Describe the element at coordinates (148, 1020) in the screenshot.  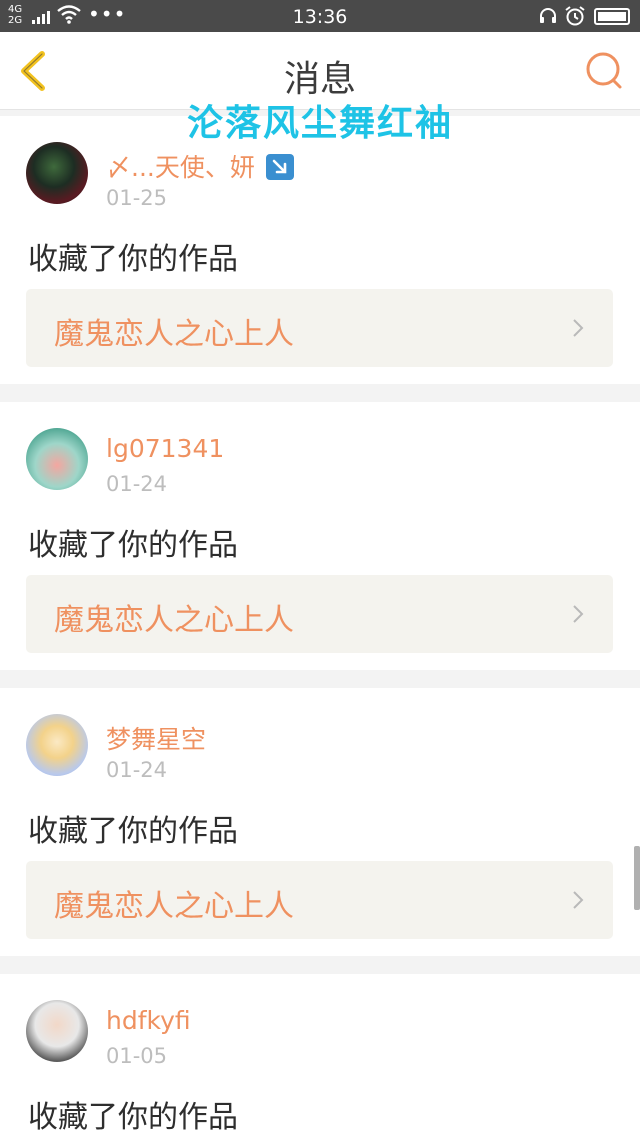
I see `sender-name: hdfkyfi` at that location.